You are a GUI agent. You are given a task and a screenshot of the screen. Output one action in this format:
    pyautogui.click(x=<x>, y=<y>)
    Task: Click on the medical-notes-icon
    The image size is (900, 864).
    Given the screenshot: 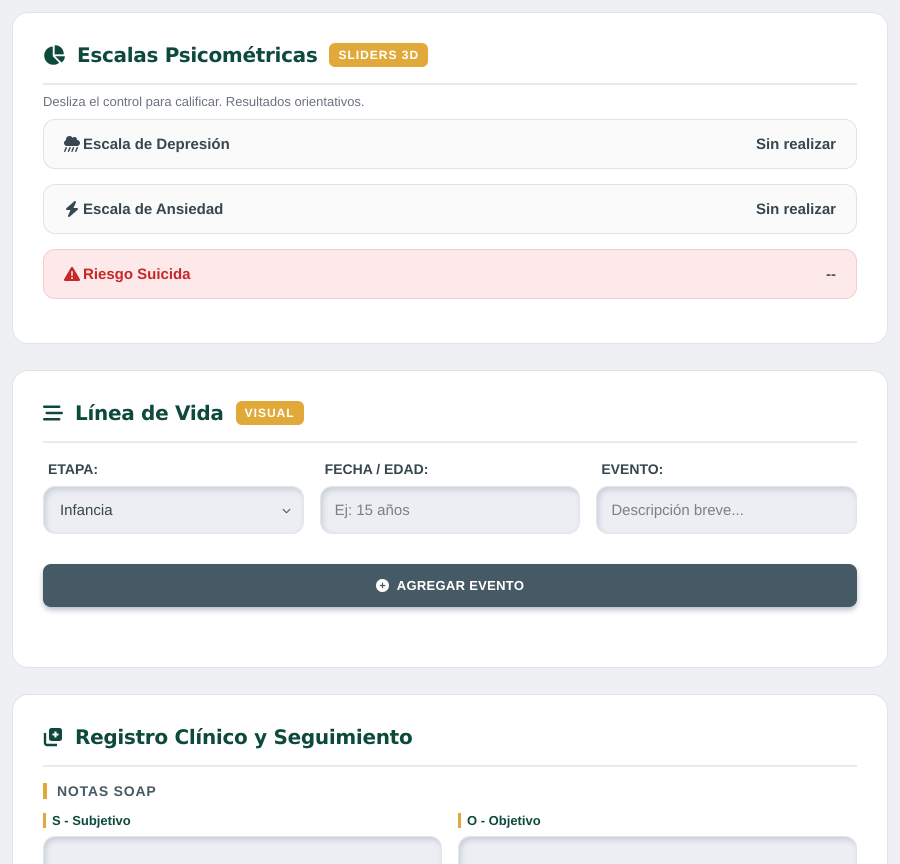 What is the action you would take?
    pyautogui.click(x=53, y=737)
    